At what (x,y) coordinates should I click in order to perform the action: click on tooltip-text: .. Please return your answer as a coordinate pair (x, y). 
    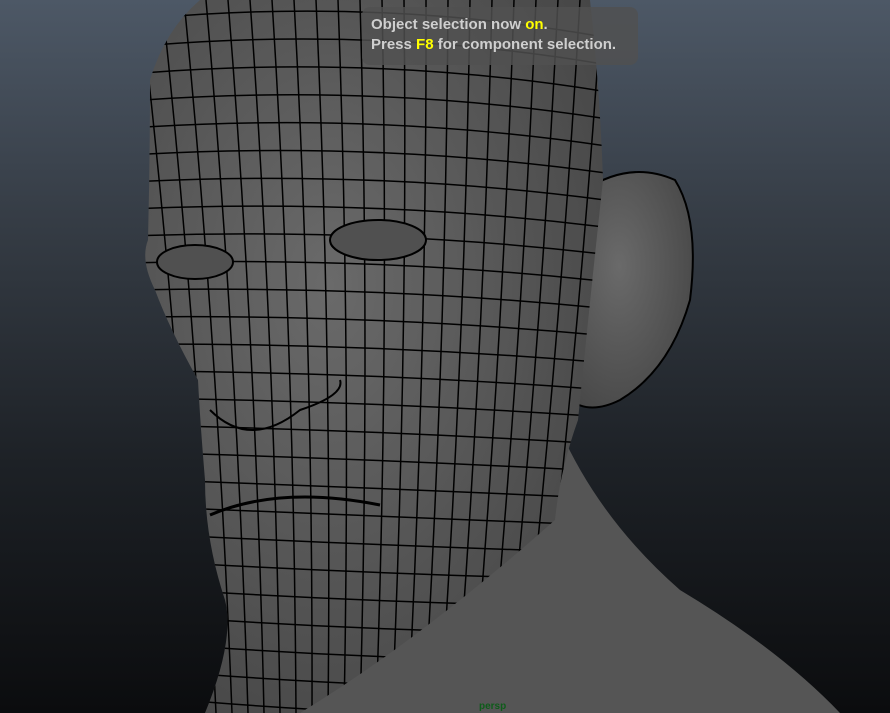
    Looking at the image, I should click on (545, 24).